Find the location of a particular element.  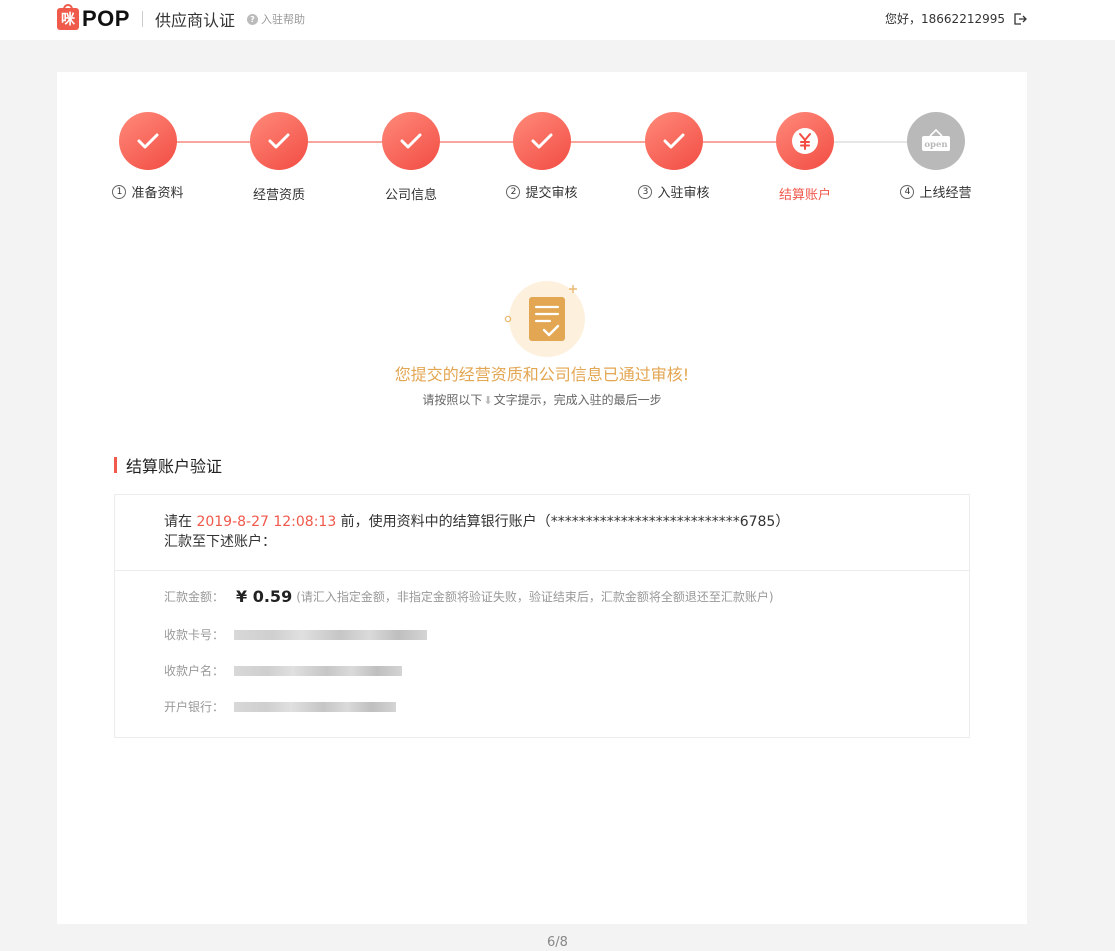

card-number-label: 收款卡号： is located at coordinates (194, 635).